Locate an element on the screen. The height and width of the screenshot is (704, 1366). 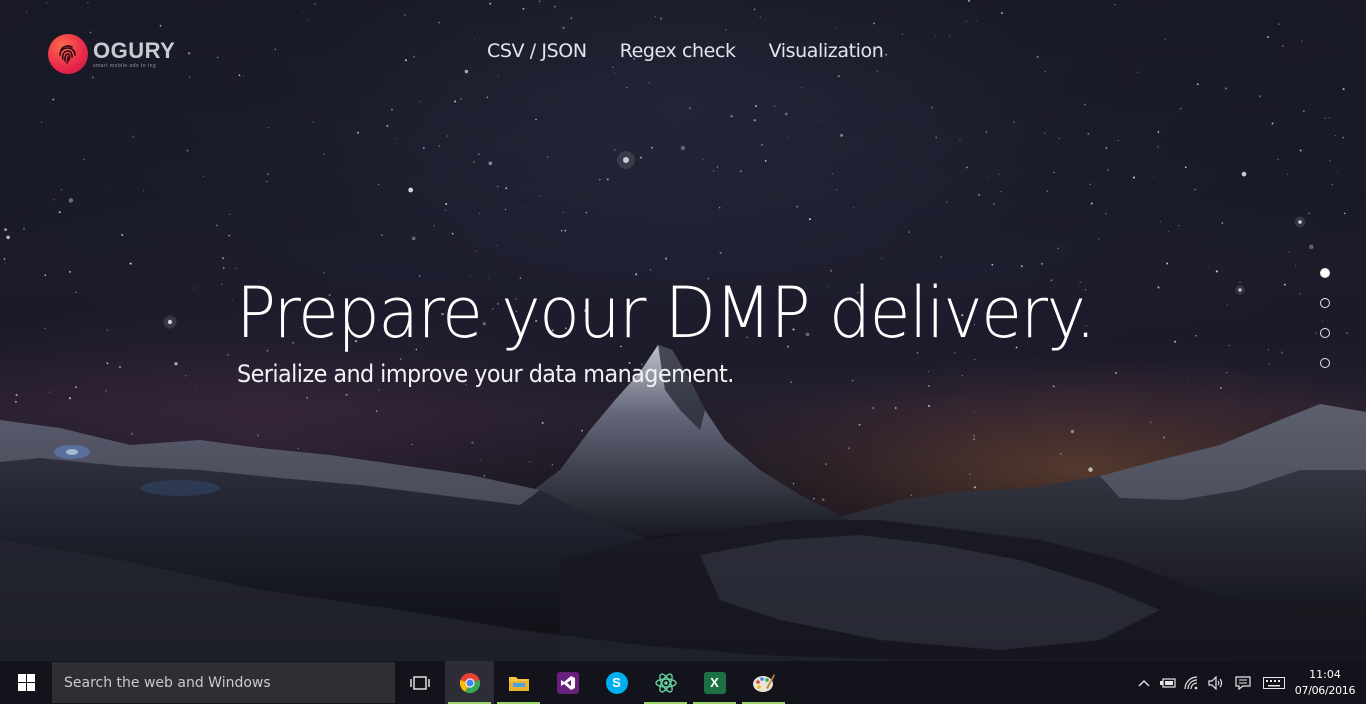
wifi-icon is located at coordinates (1192, 682).